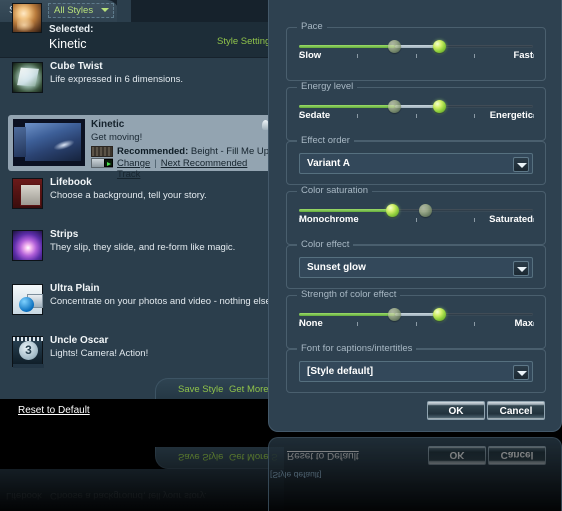  Describe the element at coordinates (27, 18) in the screenshot. I see `selected-style-thumbnail` at that location.